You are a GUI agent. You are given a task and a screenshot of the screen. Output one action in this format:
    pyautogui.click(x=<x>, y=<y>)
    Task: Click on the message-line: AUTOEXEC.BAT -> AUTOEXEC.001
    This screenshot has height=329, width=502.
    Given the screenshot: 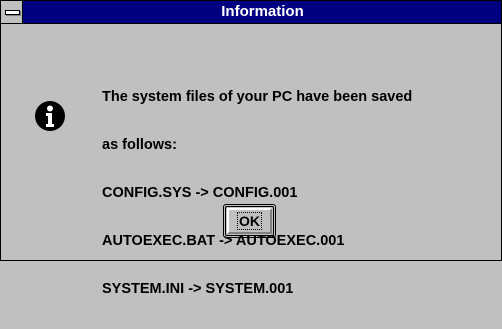 What is the action you would take?
    pyautogui.click(x=223, y=241)
    